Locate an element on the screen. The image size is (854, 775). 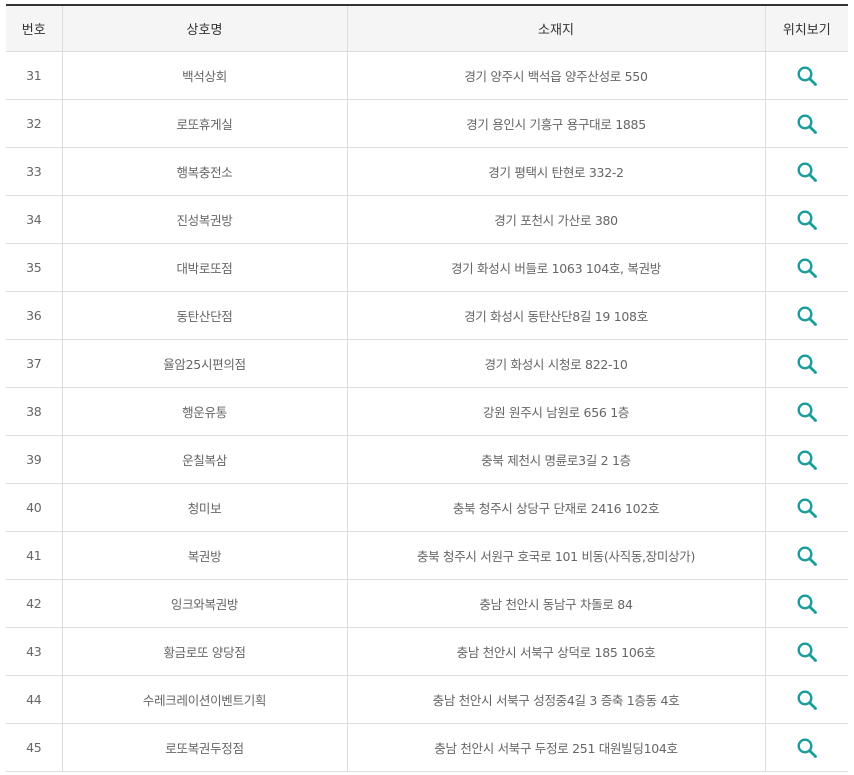
row-store-name: 백석상회 is located at coordinates (205, 75).